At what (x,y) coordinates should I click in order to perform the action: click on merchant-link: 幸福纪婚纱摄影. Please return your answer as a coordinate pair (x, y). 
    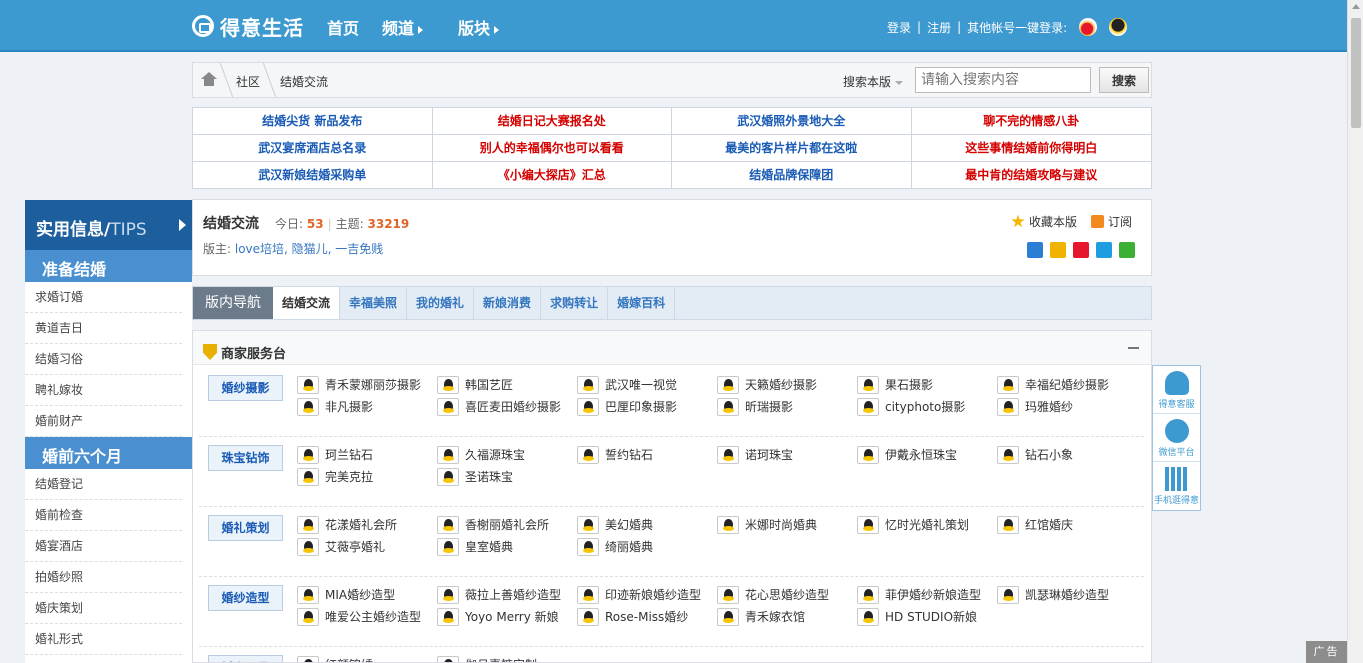
    Looking at the image, I should click on (1053, 385).